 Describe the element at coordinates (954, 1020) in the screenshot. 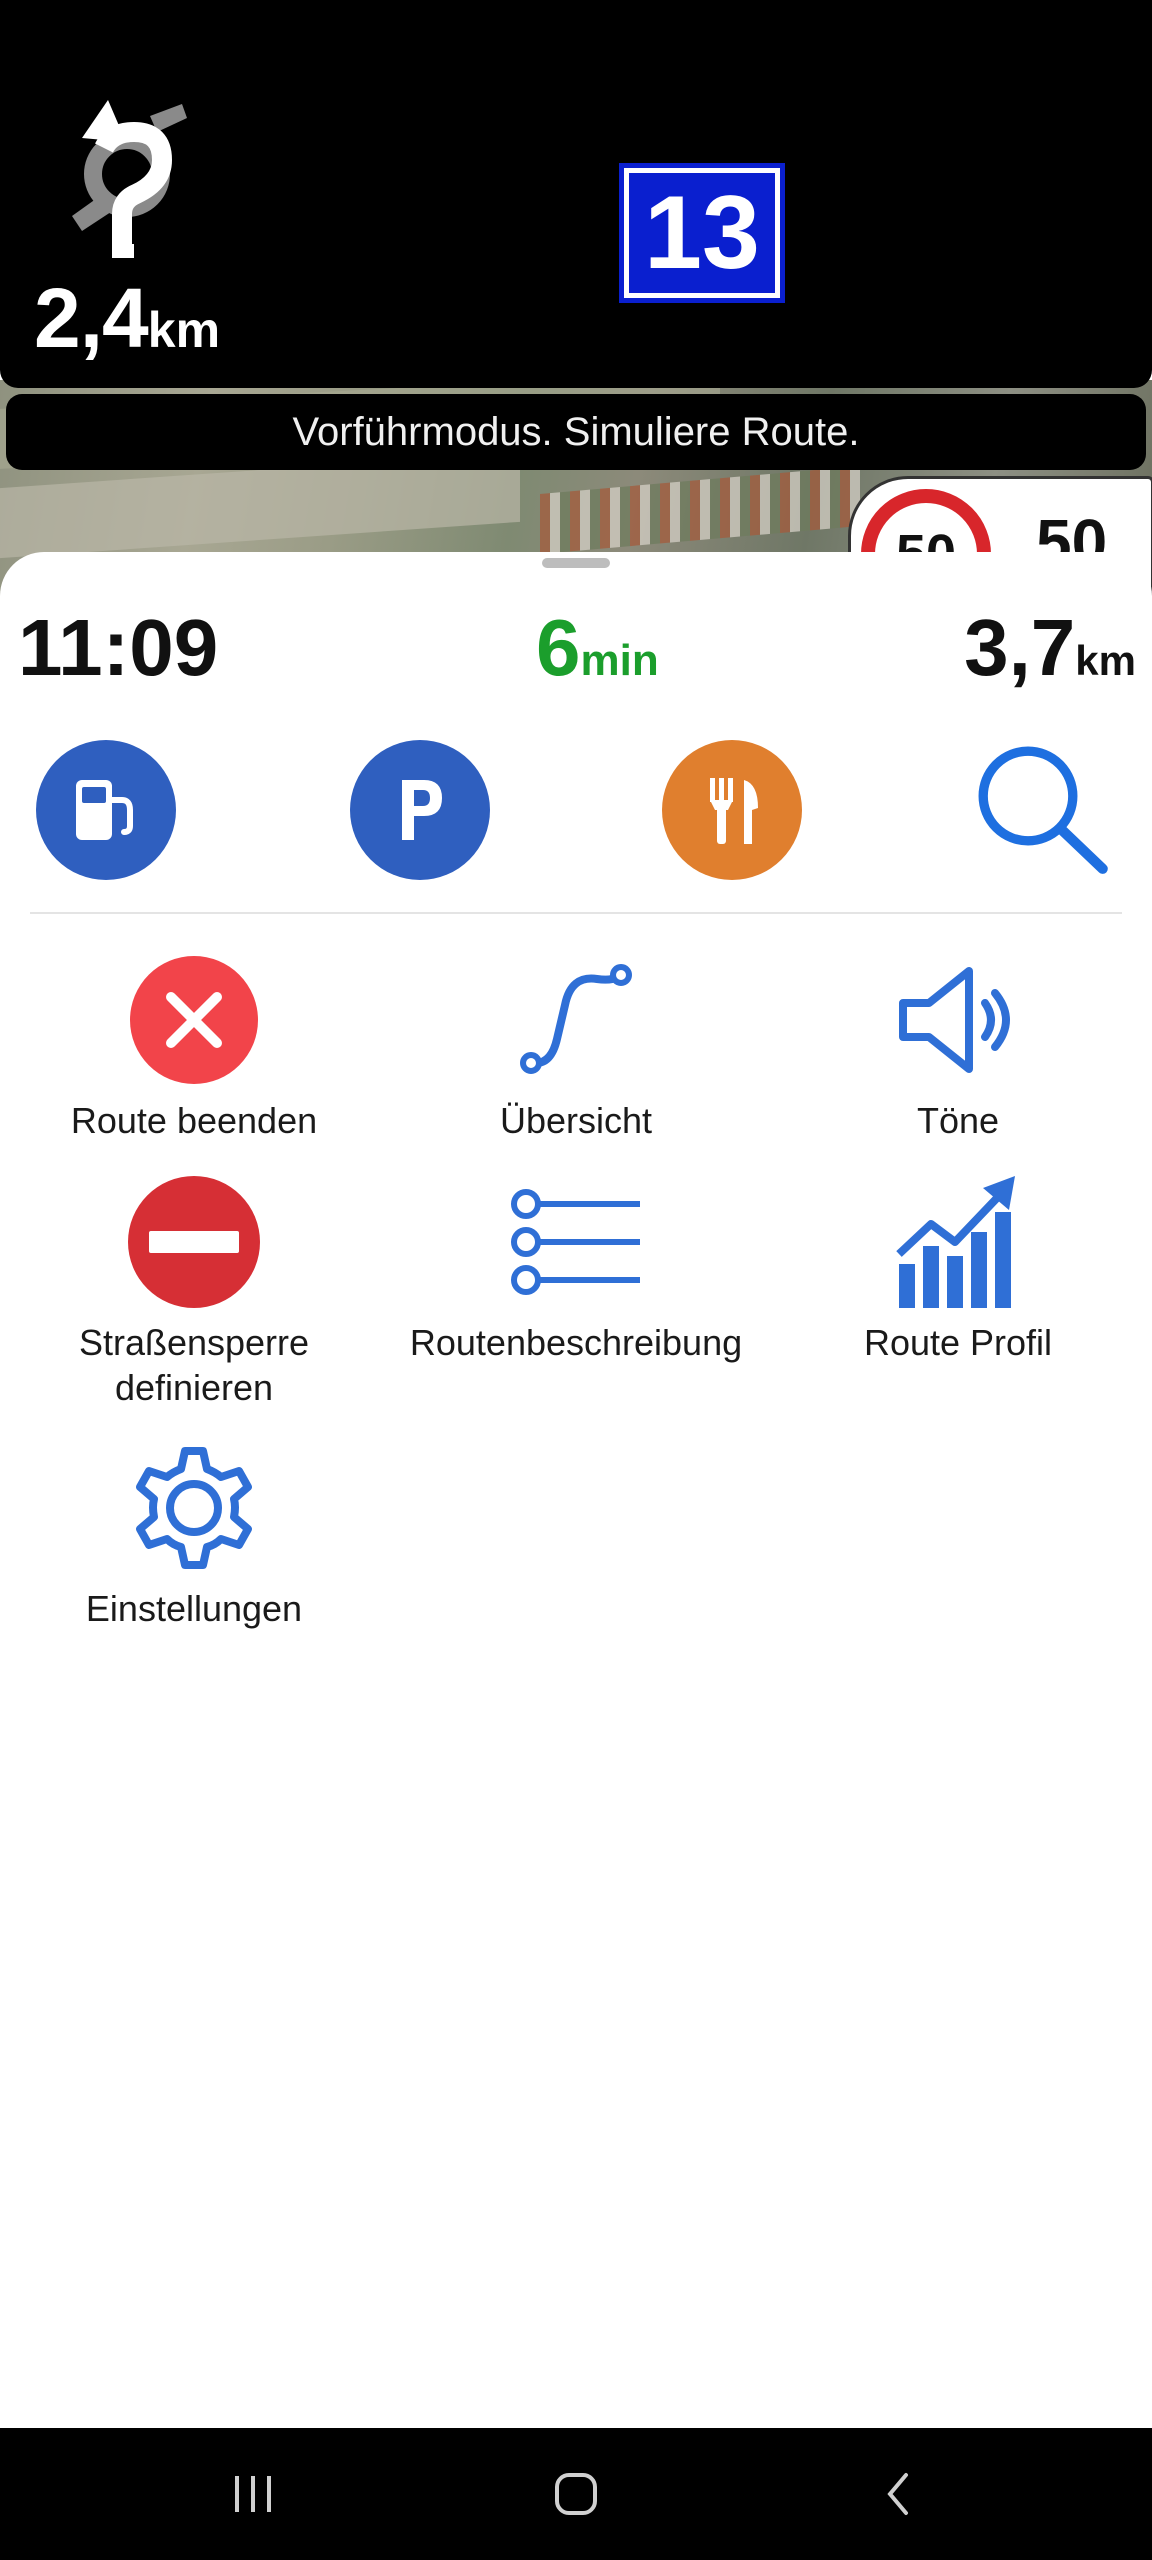

I see `speaker-icon` at that location.